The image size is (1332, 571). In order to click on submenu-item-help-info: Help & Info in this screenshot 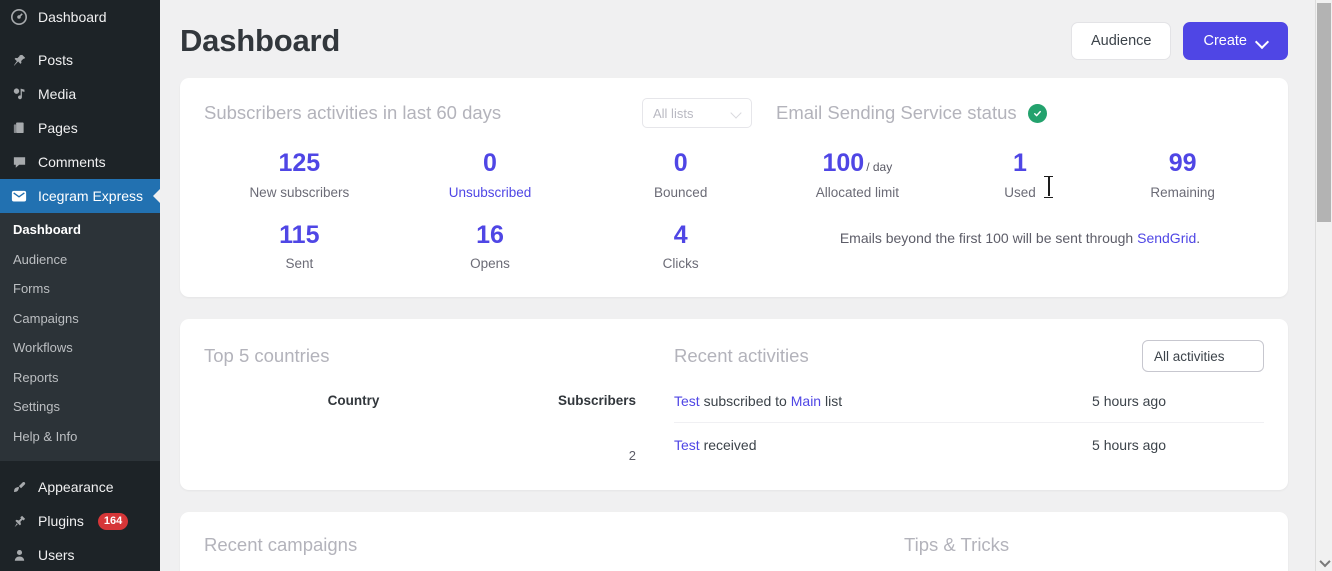, I will do `click(80, 437)`.